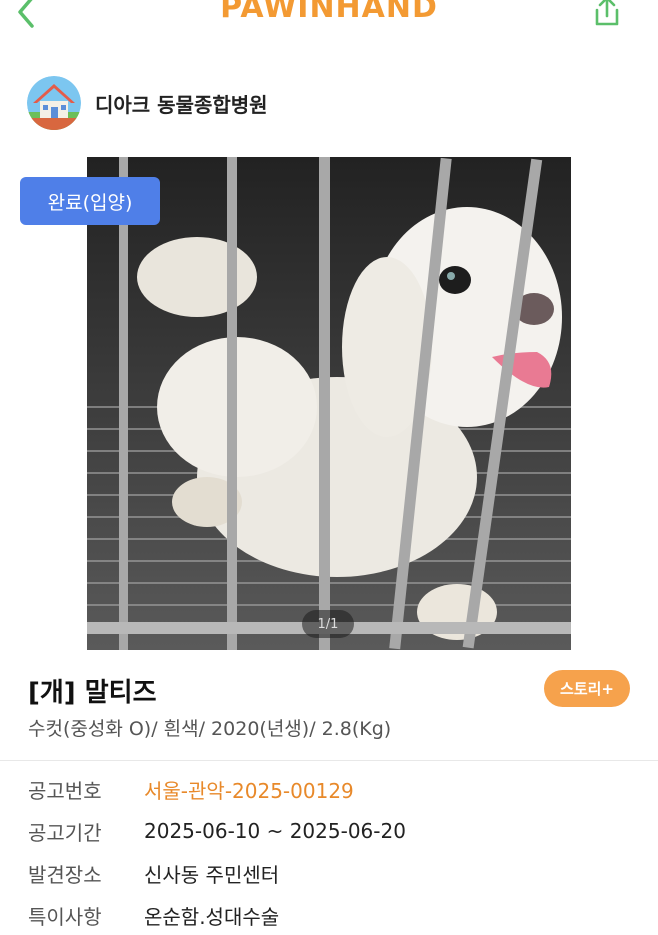 Image resolution: width=658 pixels, height=935 pixels. What do you see at coordinates (210, 729) in the screenshot?
I see `animal-summary: 수컷(중성화 O)/ 흰색/ 2020(년생)/ 2.8(Kg)` at bounding box center [210, 729].